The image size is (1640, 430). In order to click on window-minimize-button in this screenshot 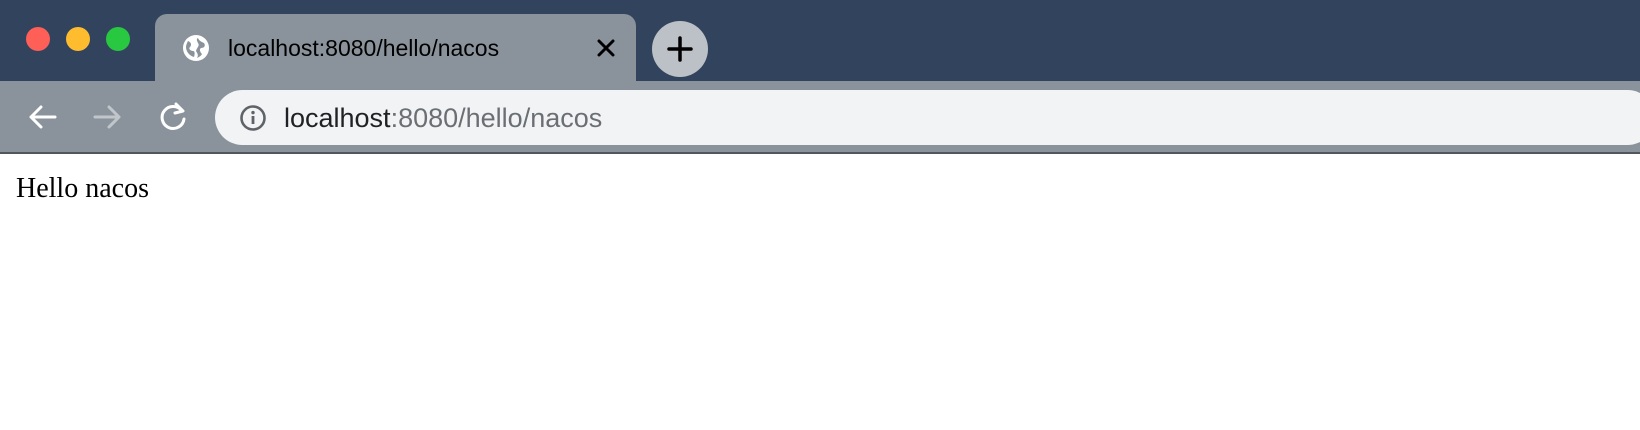, I will do `click(78, 39)`.